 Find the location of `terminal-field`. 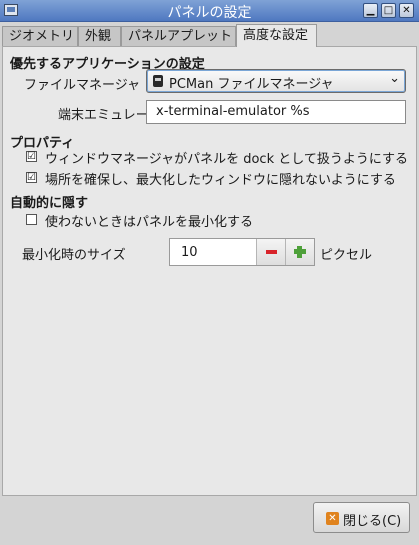

terminal-field is located at coordinates (276, 112).